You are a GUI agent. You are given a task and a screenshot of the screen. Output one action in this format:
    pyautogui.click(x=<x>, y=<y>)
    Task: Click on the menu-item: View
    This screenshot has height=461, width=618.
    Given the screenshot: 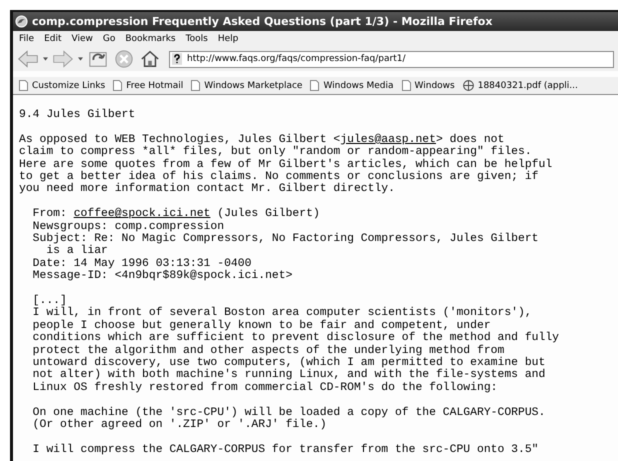 What is the action you would take?
    pyautogui.click(x=82, y=39)
    